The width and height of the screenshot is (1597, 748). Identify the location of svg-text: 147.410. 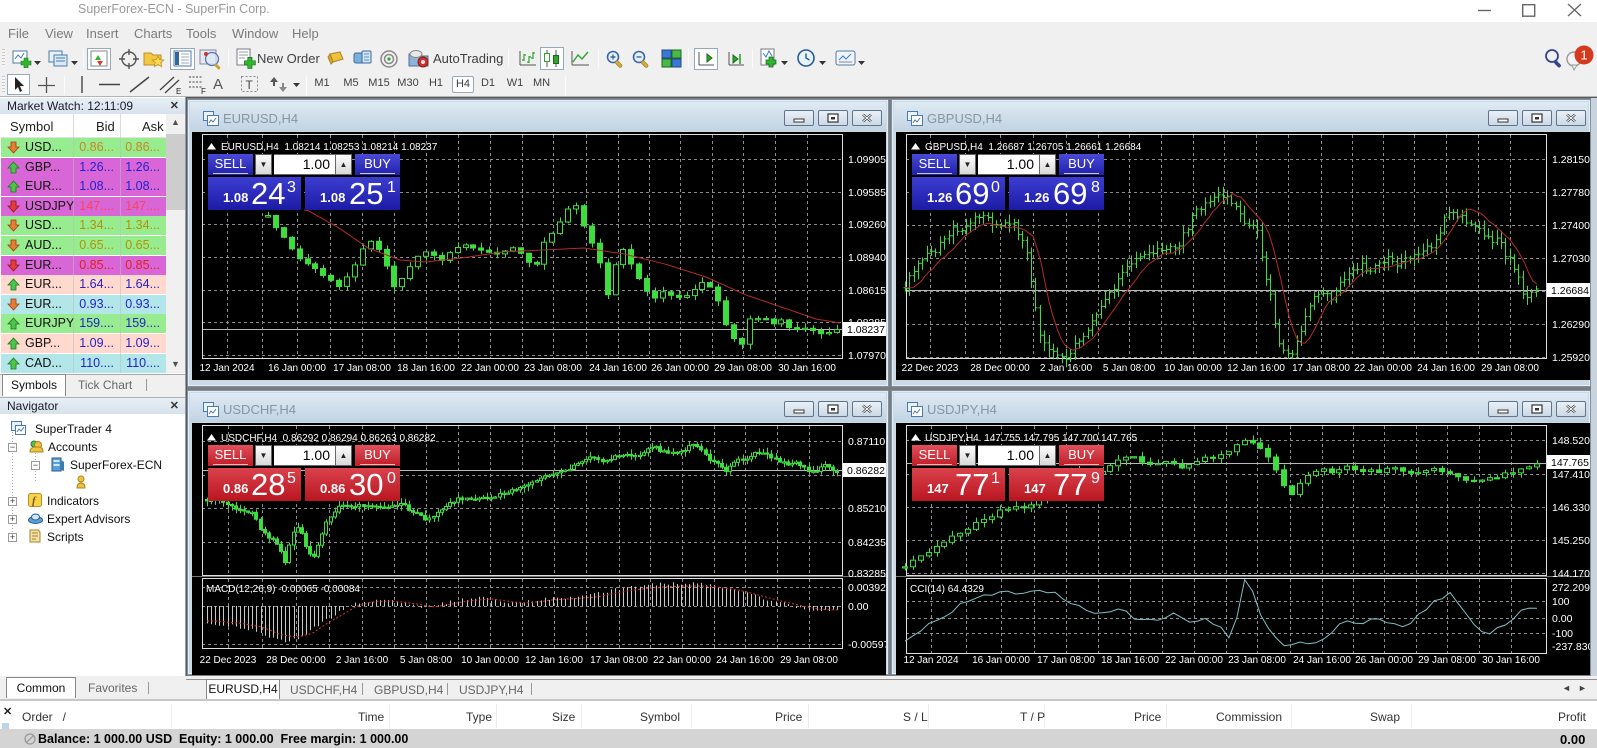
(1571, 475).